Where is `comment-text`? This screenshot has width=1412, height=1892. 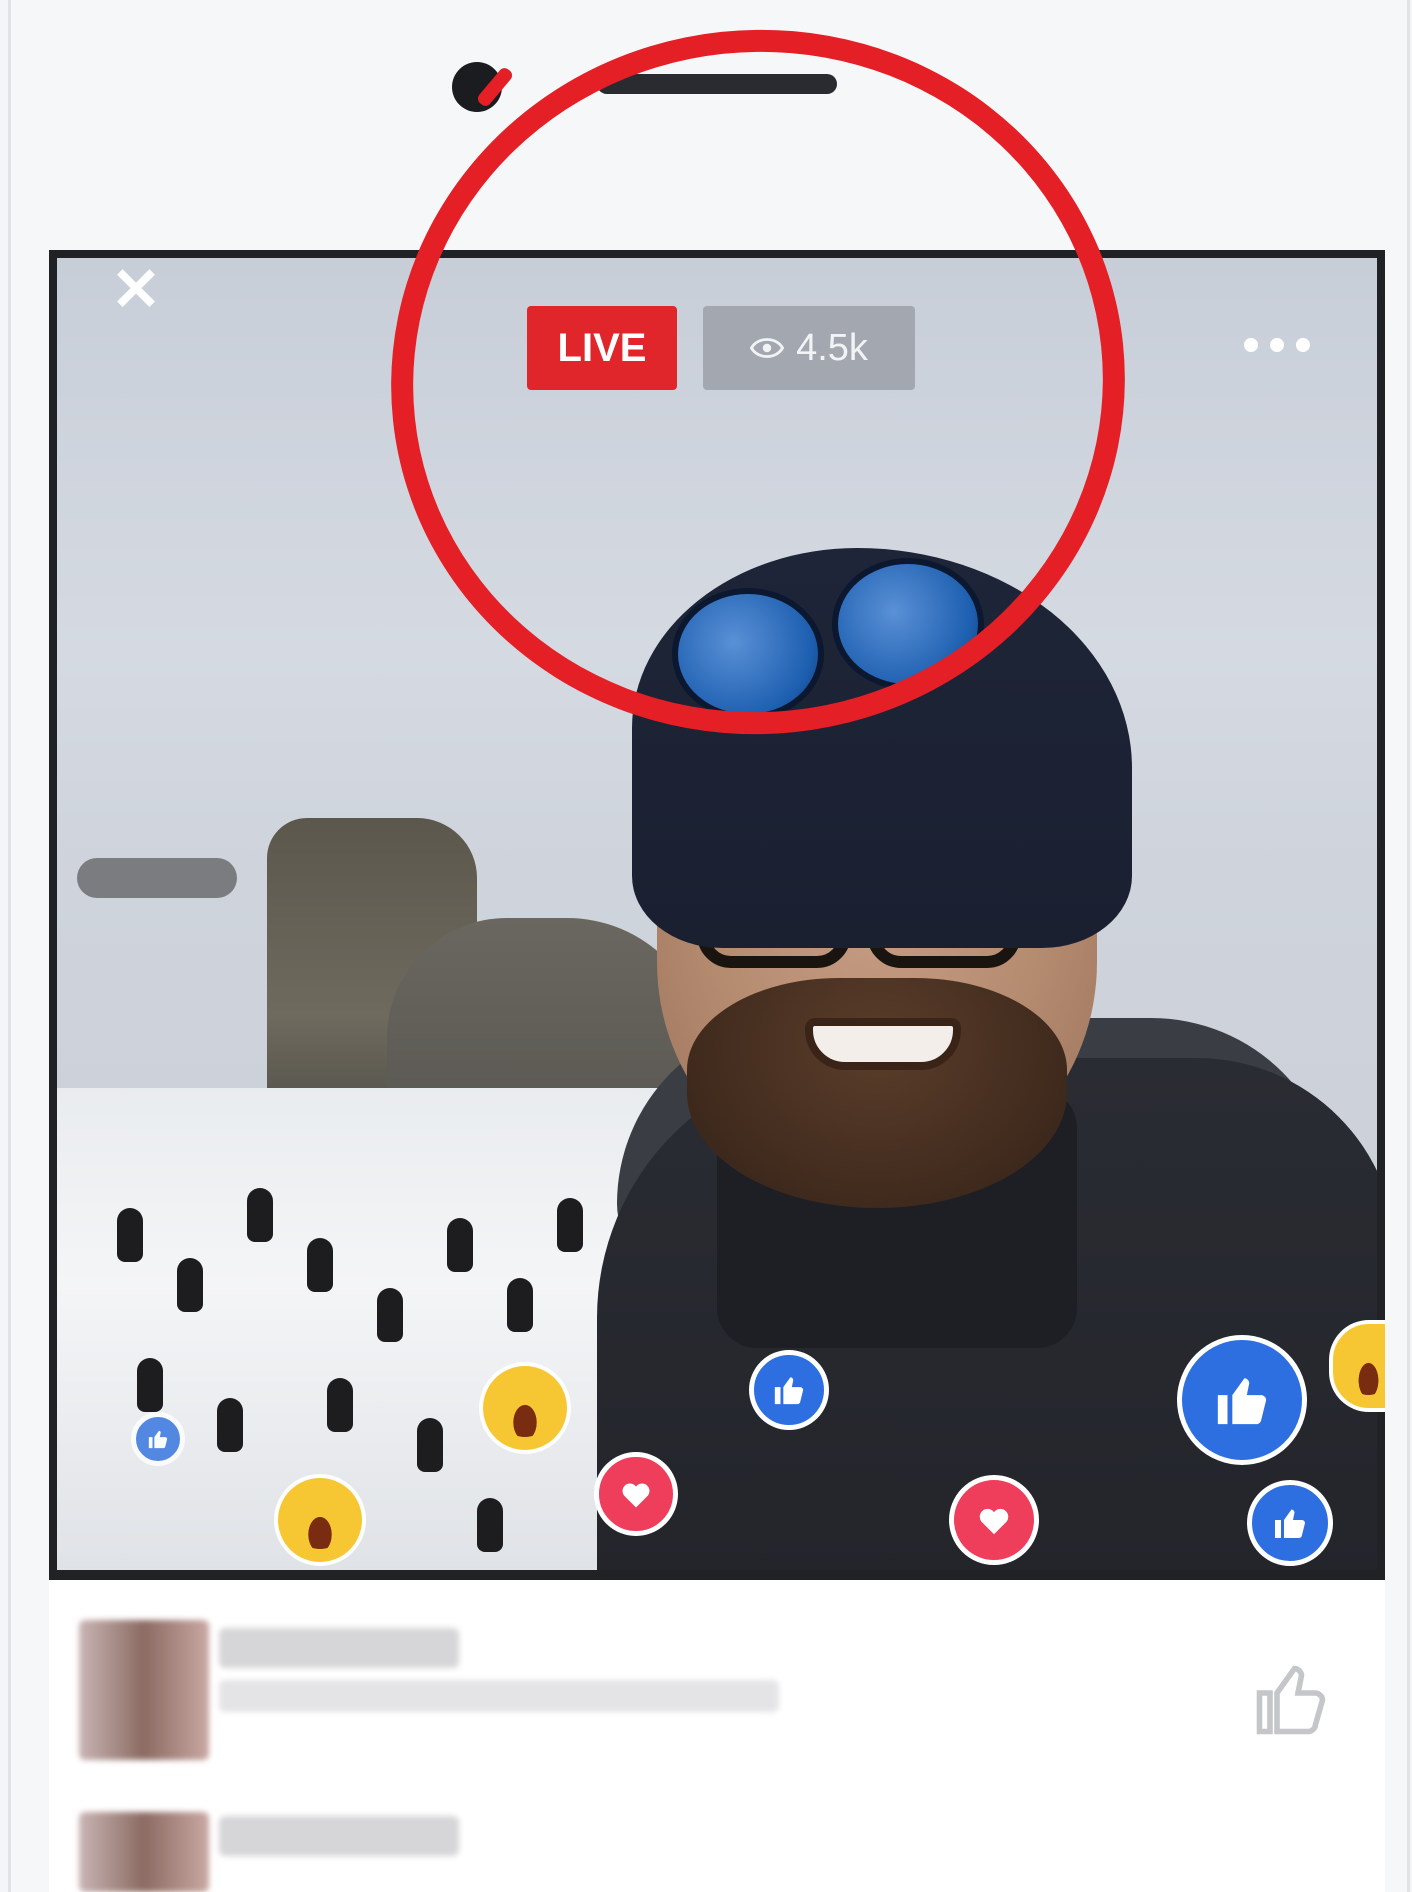 comment-text is located at coordinates (499, 1696).